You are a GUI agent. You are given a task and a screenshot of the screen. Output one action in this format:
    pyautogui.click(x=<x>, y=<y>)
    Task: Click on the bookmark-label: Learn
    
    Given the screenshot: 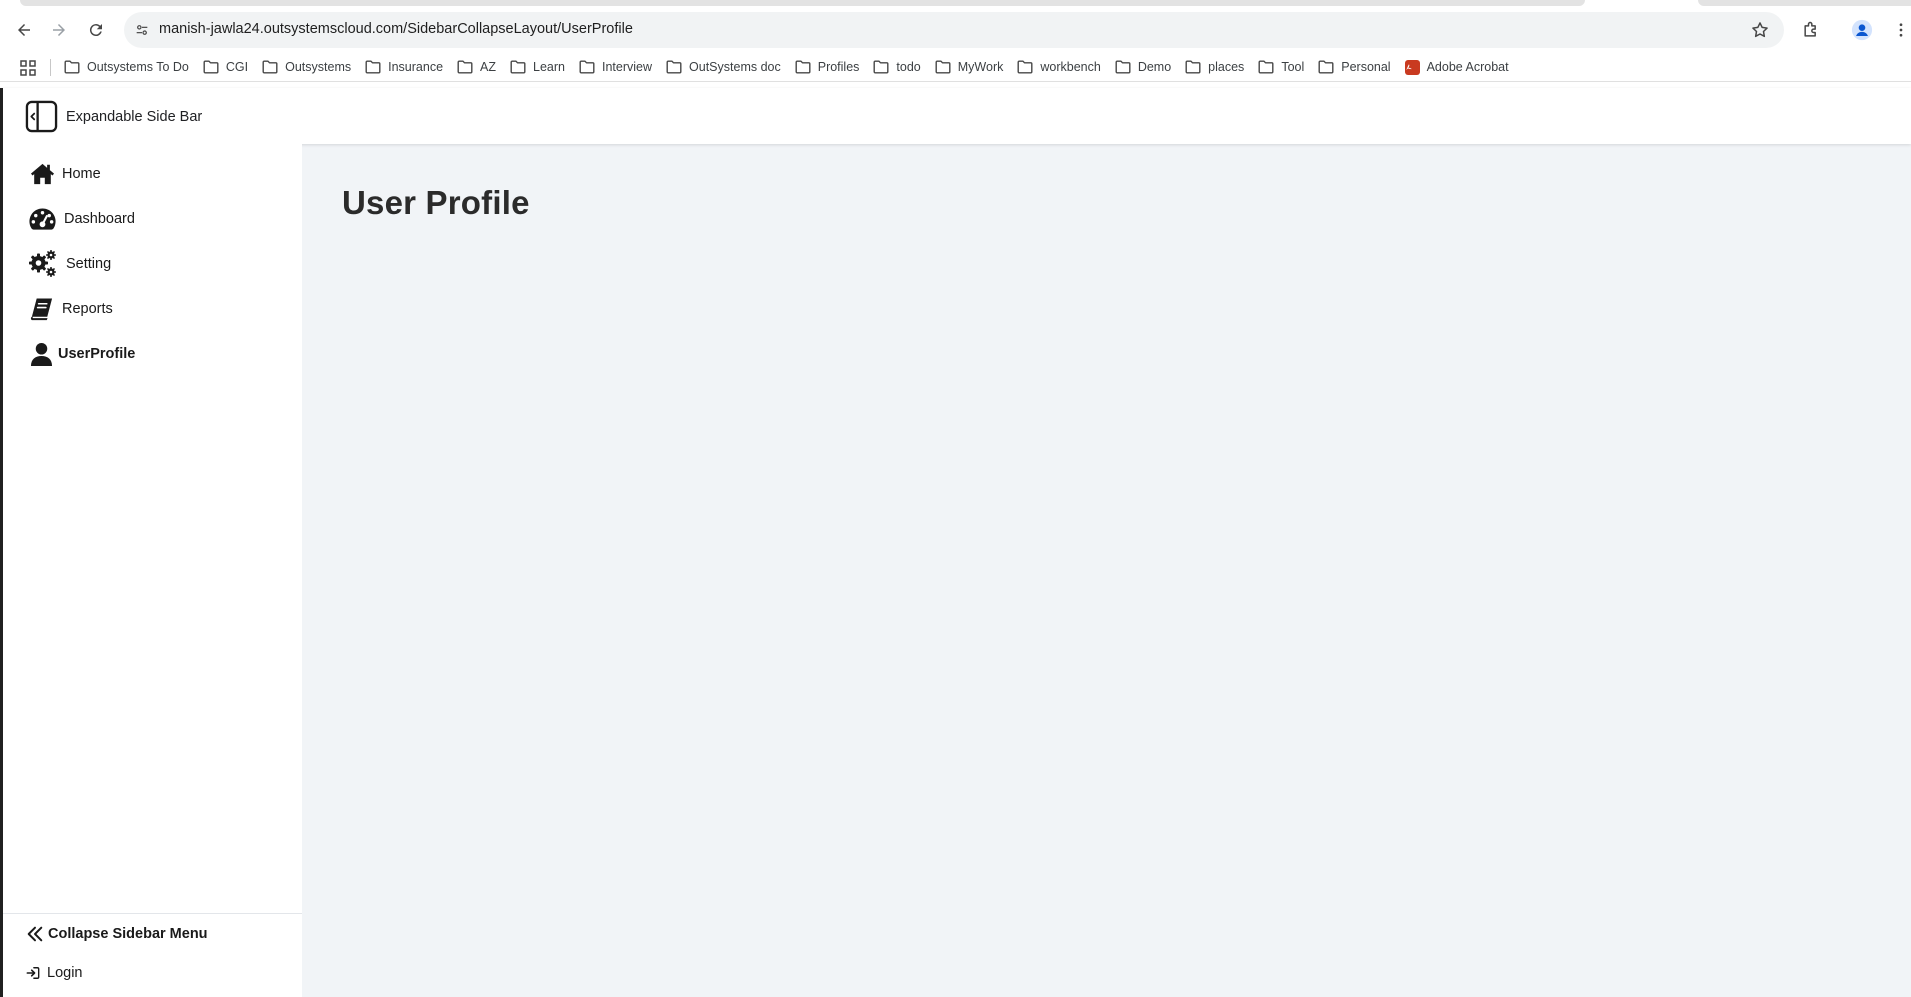 What is the action you would take?
    pyautogui.click(x=549, y=67)
    